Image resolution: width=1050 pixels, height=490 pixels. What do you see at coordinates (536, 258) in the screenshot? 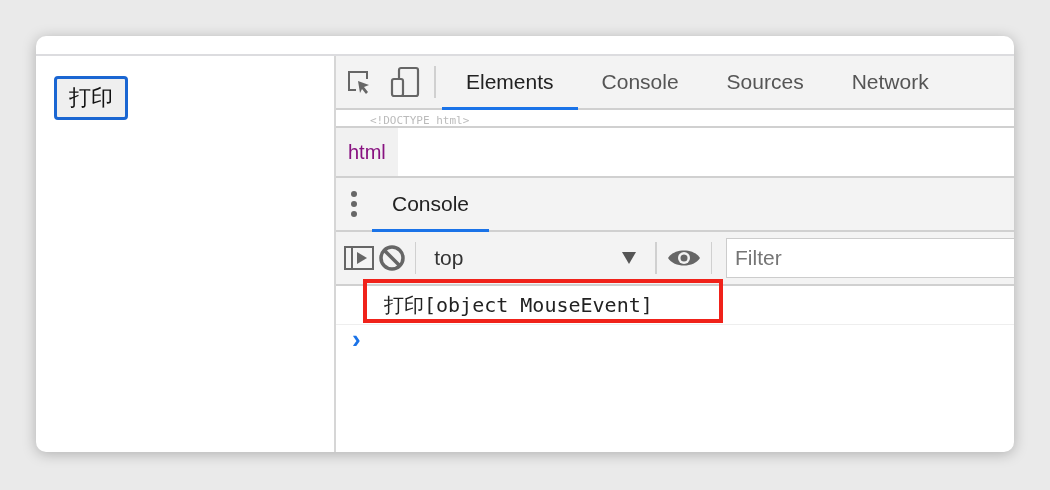
I see `context-select: top` at bounding box center [536, 258].